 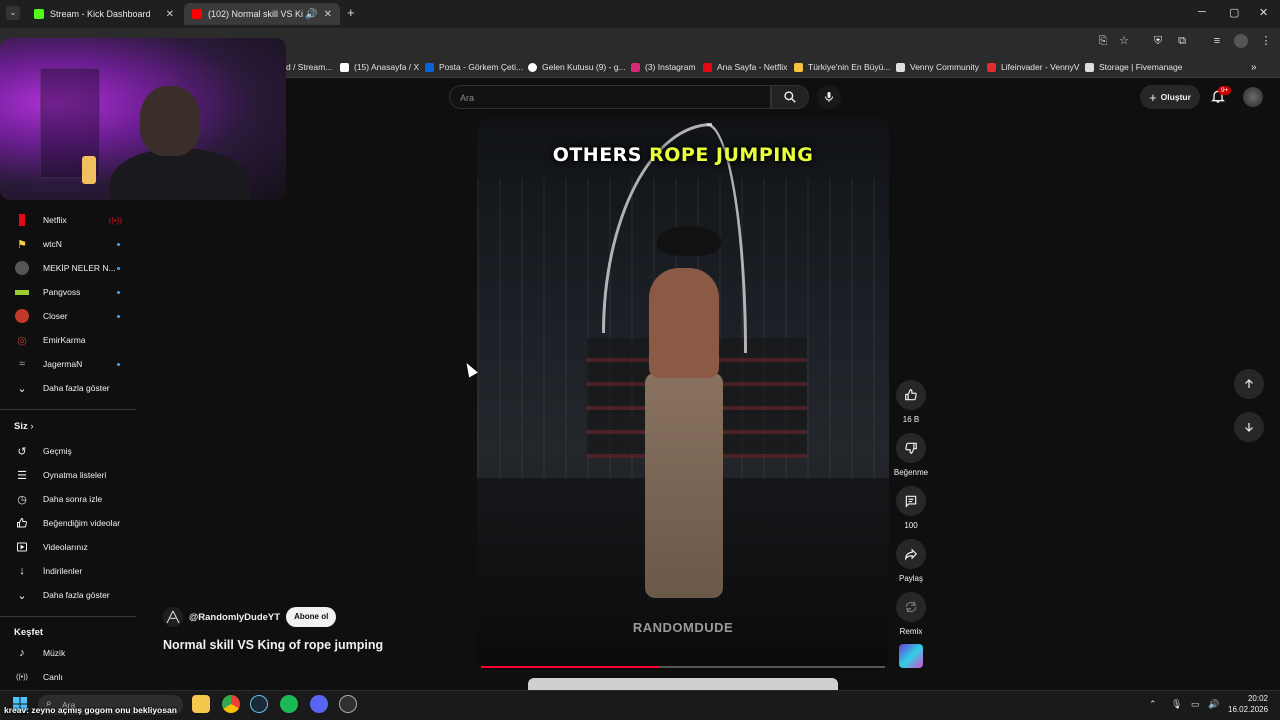 What do you see at coordinates (75, 451) in the screenshot?
I see `sidebar-item-history: ↺ Geçmiş` at bounding box center [75, 451].